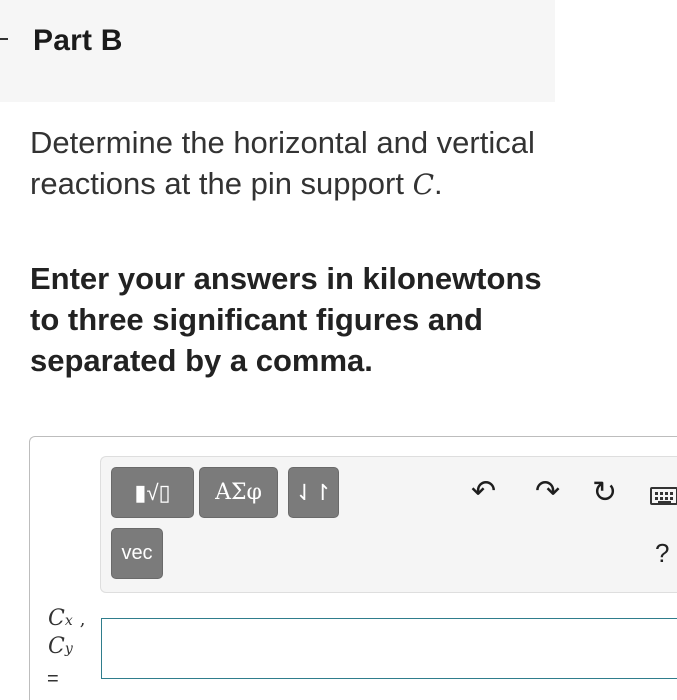  I want to click on keyboard-icon, so click(663, 496).